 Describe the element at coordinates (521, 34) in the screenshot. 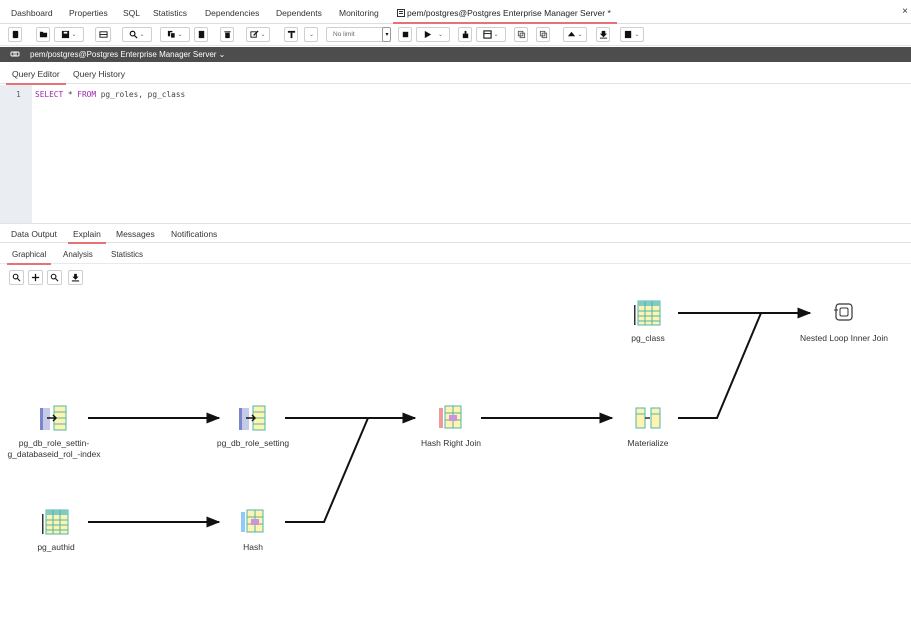

I see `commit-button` at that location.